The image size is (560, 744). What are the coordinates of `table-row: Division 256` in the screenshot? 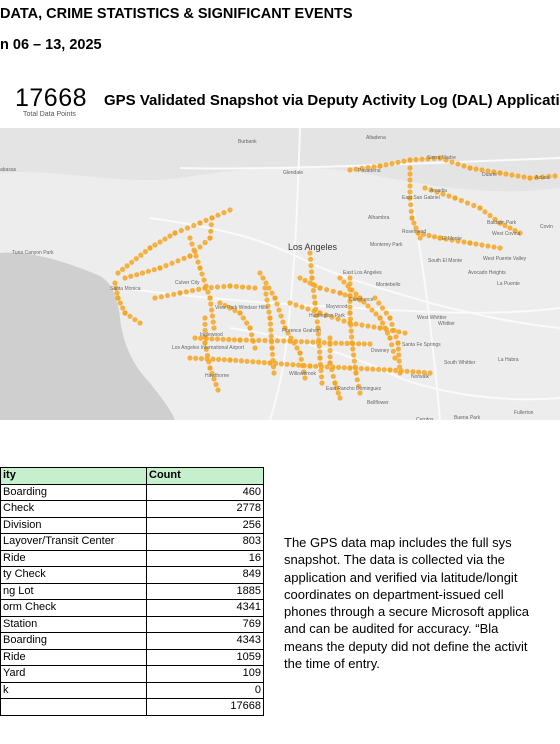 It's located at (132, 525).